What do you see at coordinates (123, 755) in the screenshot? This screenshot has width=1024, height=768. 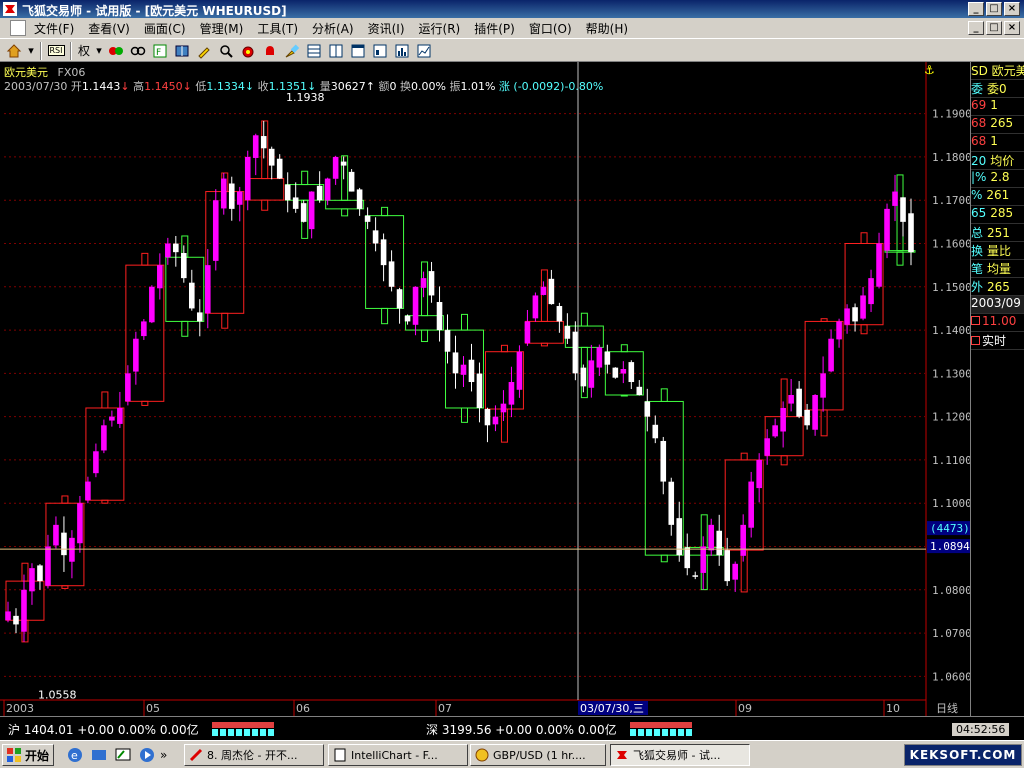 I see `desktop-icon` at bounding box center [123, 755].